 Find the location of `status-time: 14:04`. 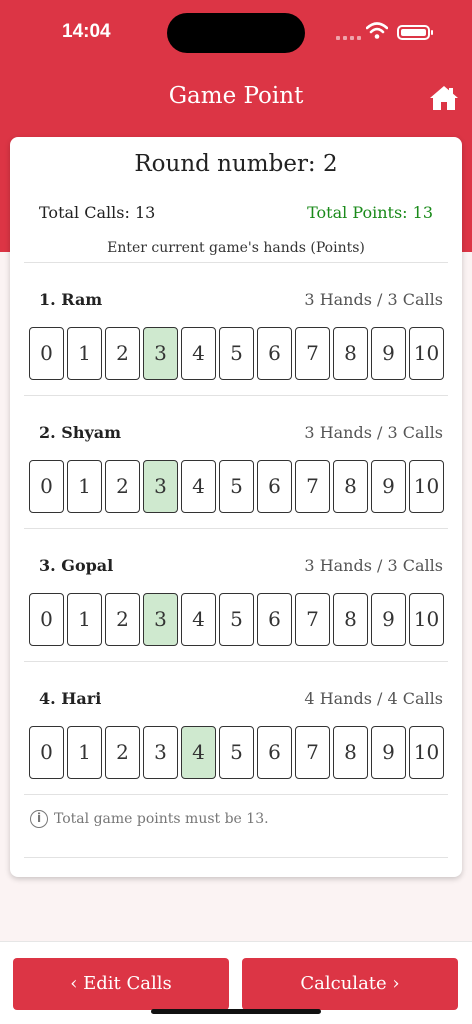

status-time: 14:04 is located at coordinates (86, 31).